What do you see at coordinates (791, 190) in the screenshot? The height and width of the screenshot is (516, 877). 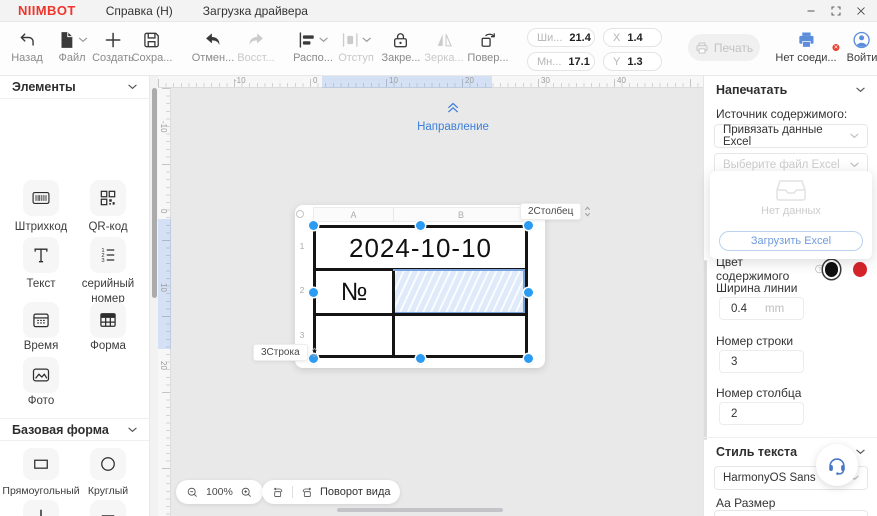 I see `no-data-icon` at bounding box center [791, 190].